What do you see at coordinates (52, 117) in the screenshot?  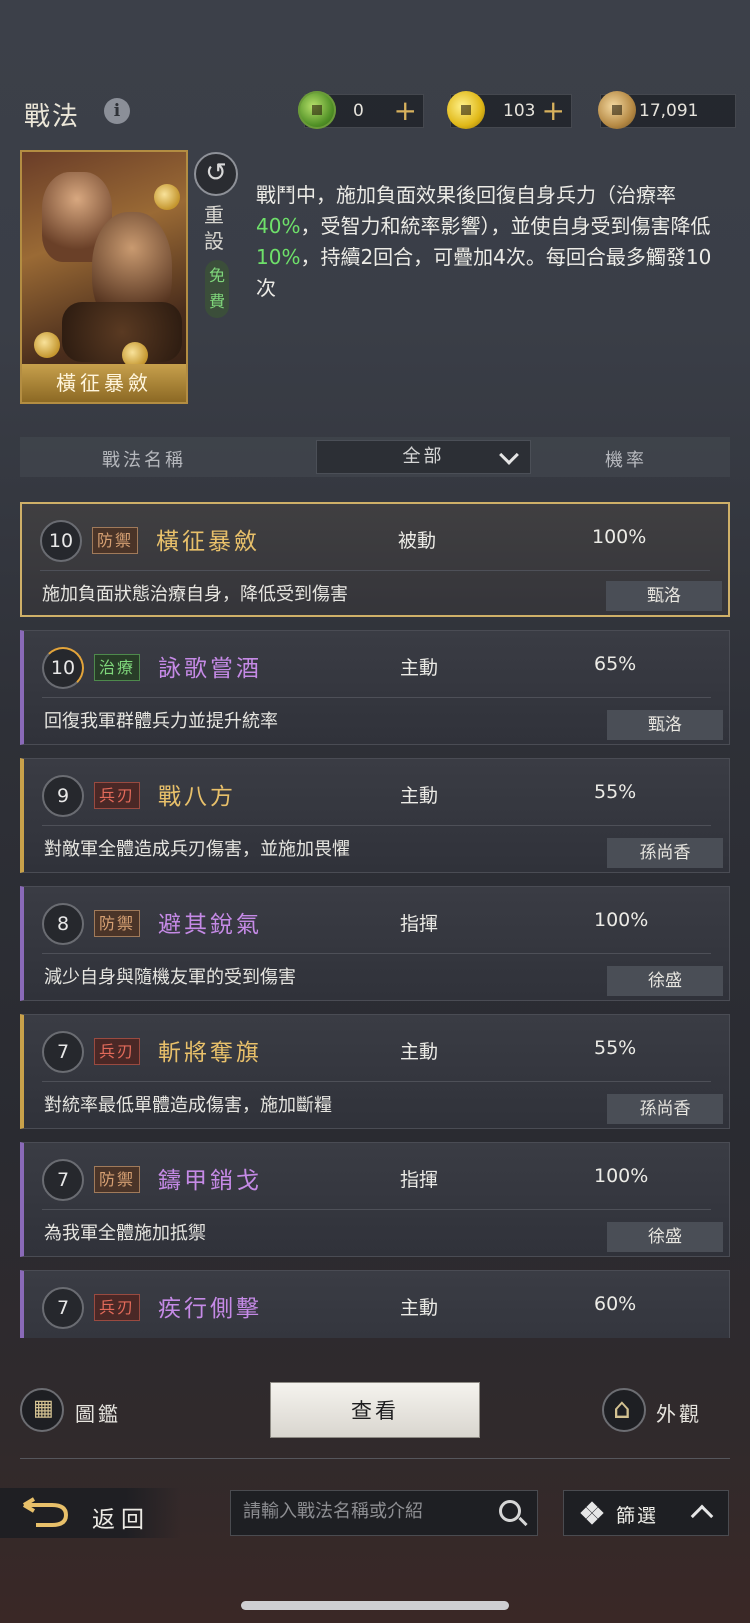 I see `page-title: 戰法` at bounding box center [52, 117].